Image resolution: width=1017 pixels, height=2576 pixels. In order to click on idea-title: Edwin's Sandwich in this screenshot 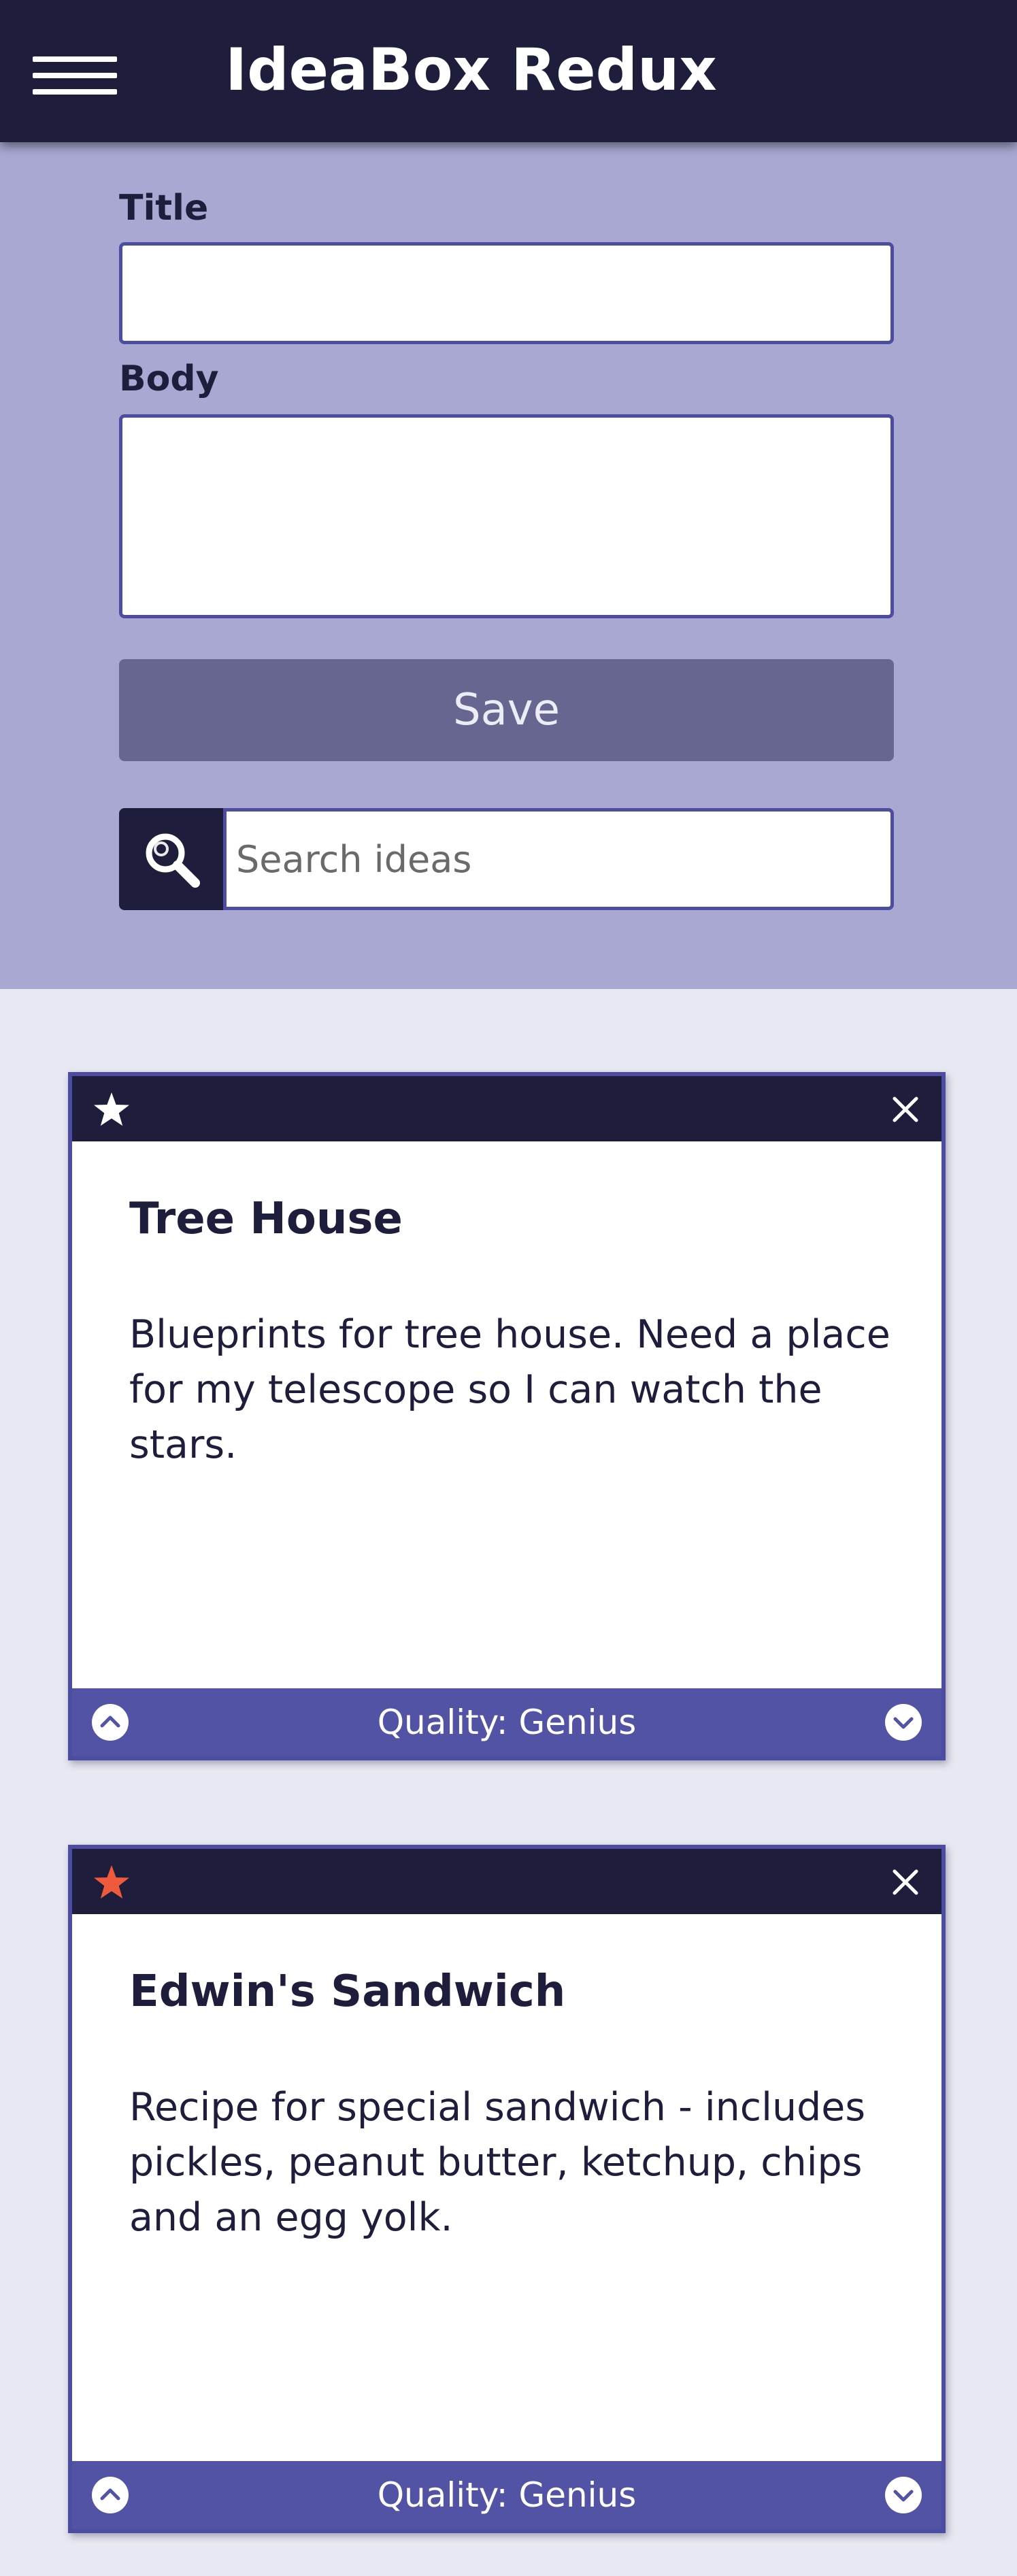, I will do `click(347, 1991)`.